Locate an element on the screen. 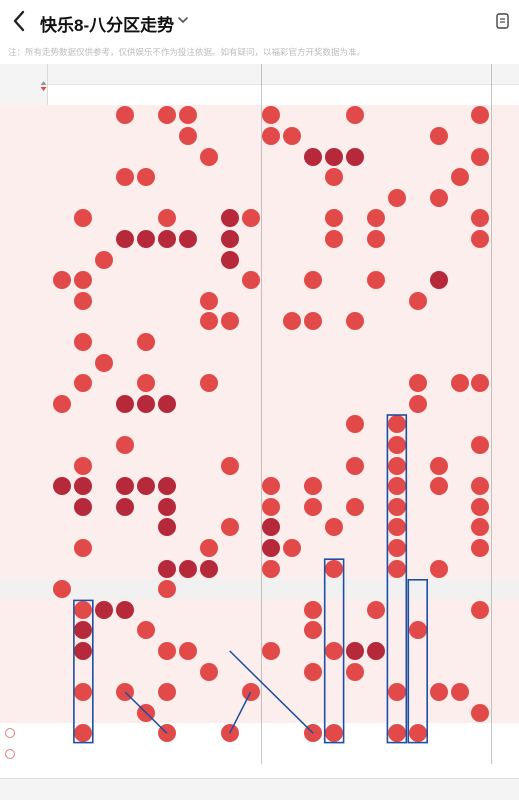 Image resolution: width=519 pixels, height=800 pixels. zone-footer-bar is located at coordinates (259, 789).